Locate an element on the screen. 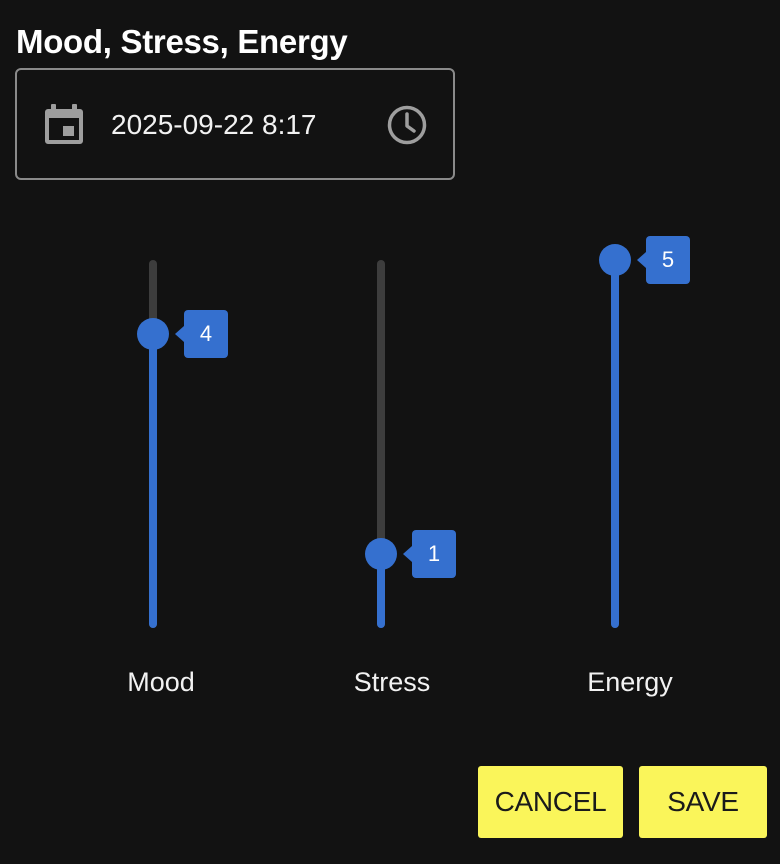  mood-slider: 4 is located at coordinates (182, 444).